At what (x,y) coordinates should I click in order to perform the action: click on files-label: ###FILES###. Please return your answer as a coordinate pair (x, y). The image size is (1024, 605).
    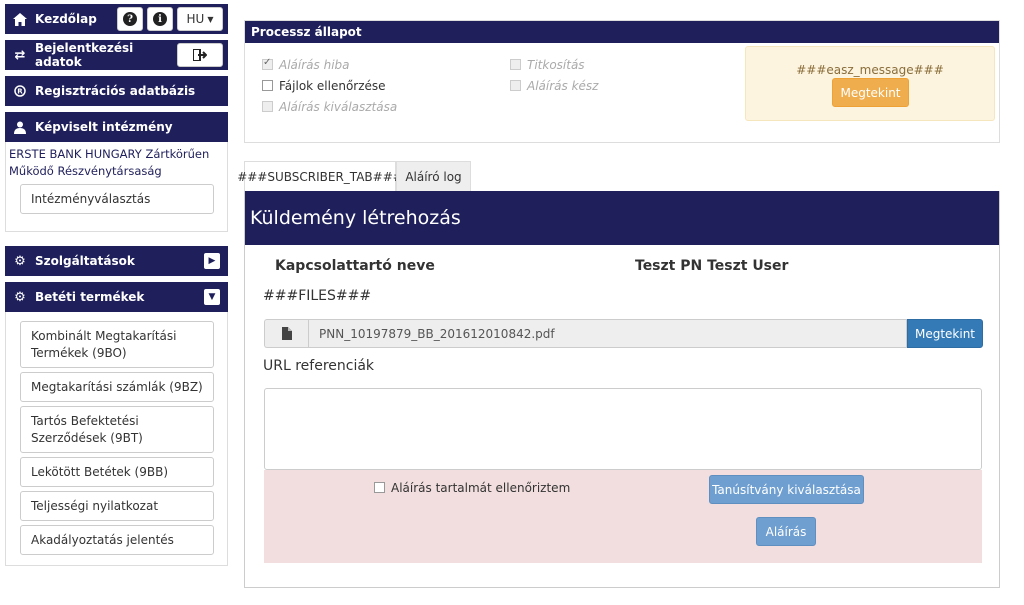
    Looking at the image, I should click on (317, 296).